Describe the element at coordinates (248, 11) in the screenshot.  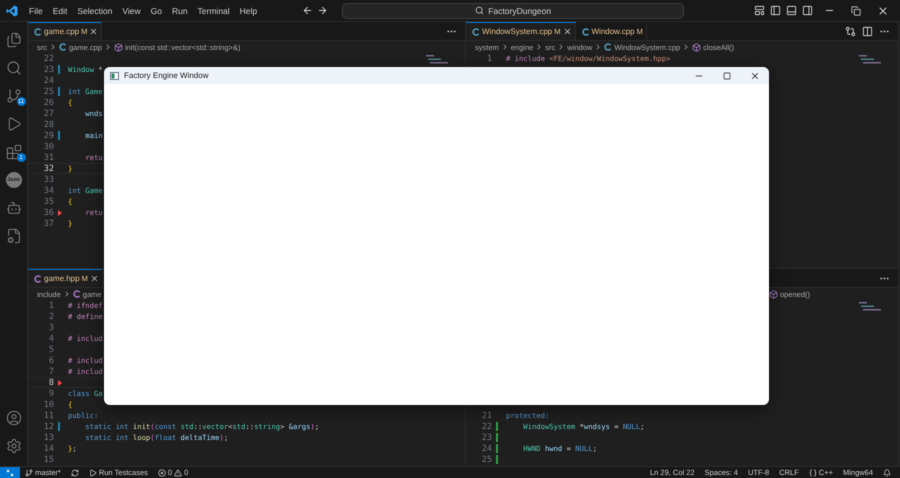
I see `menu-item: Help` at that location.